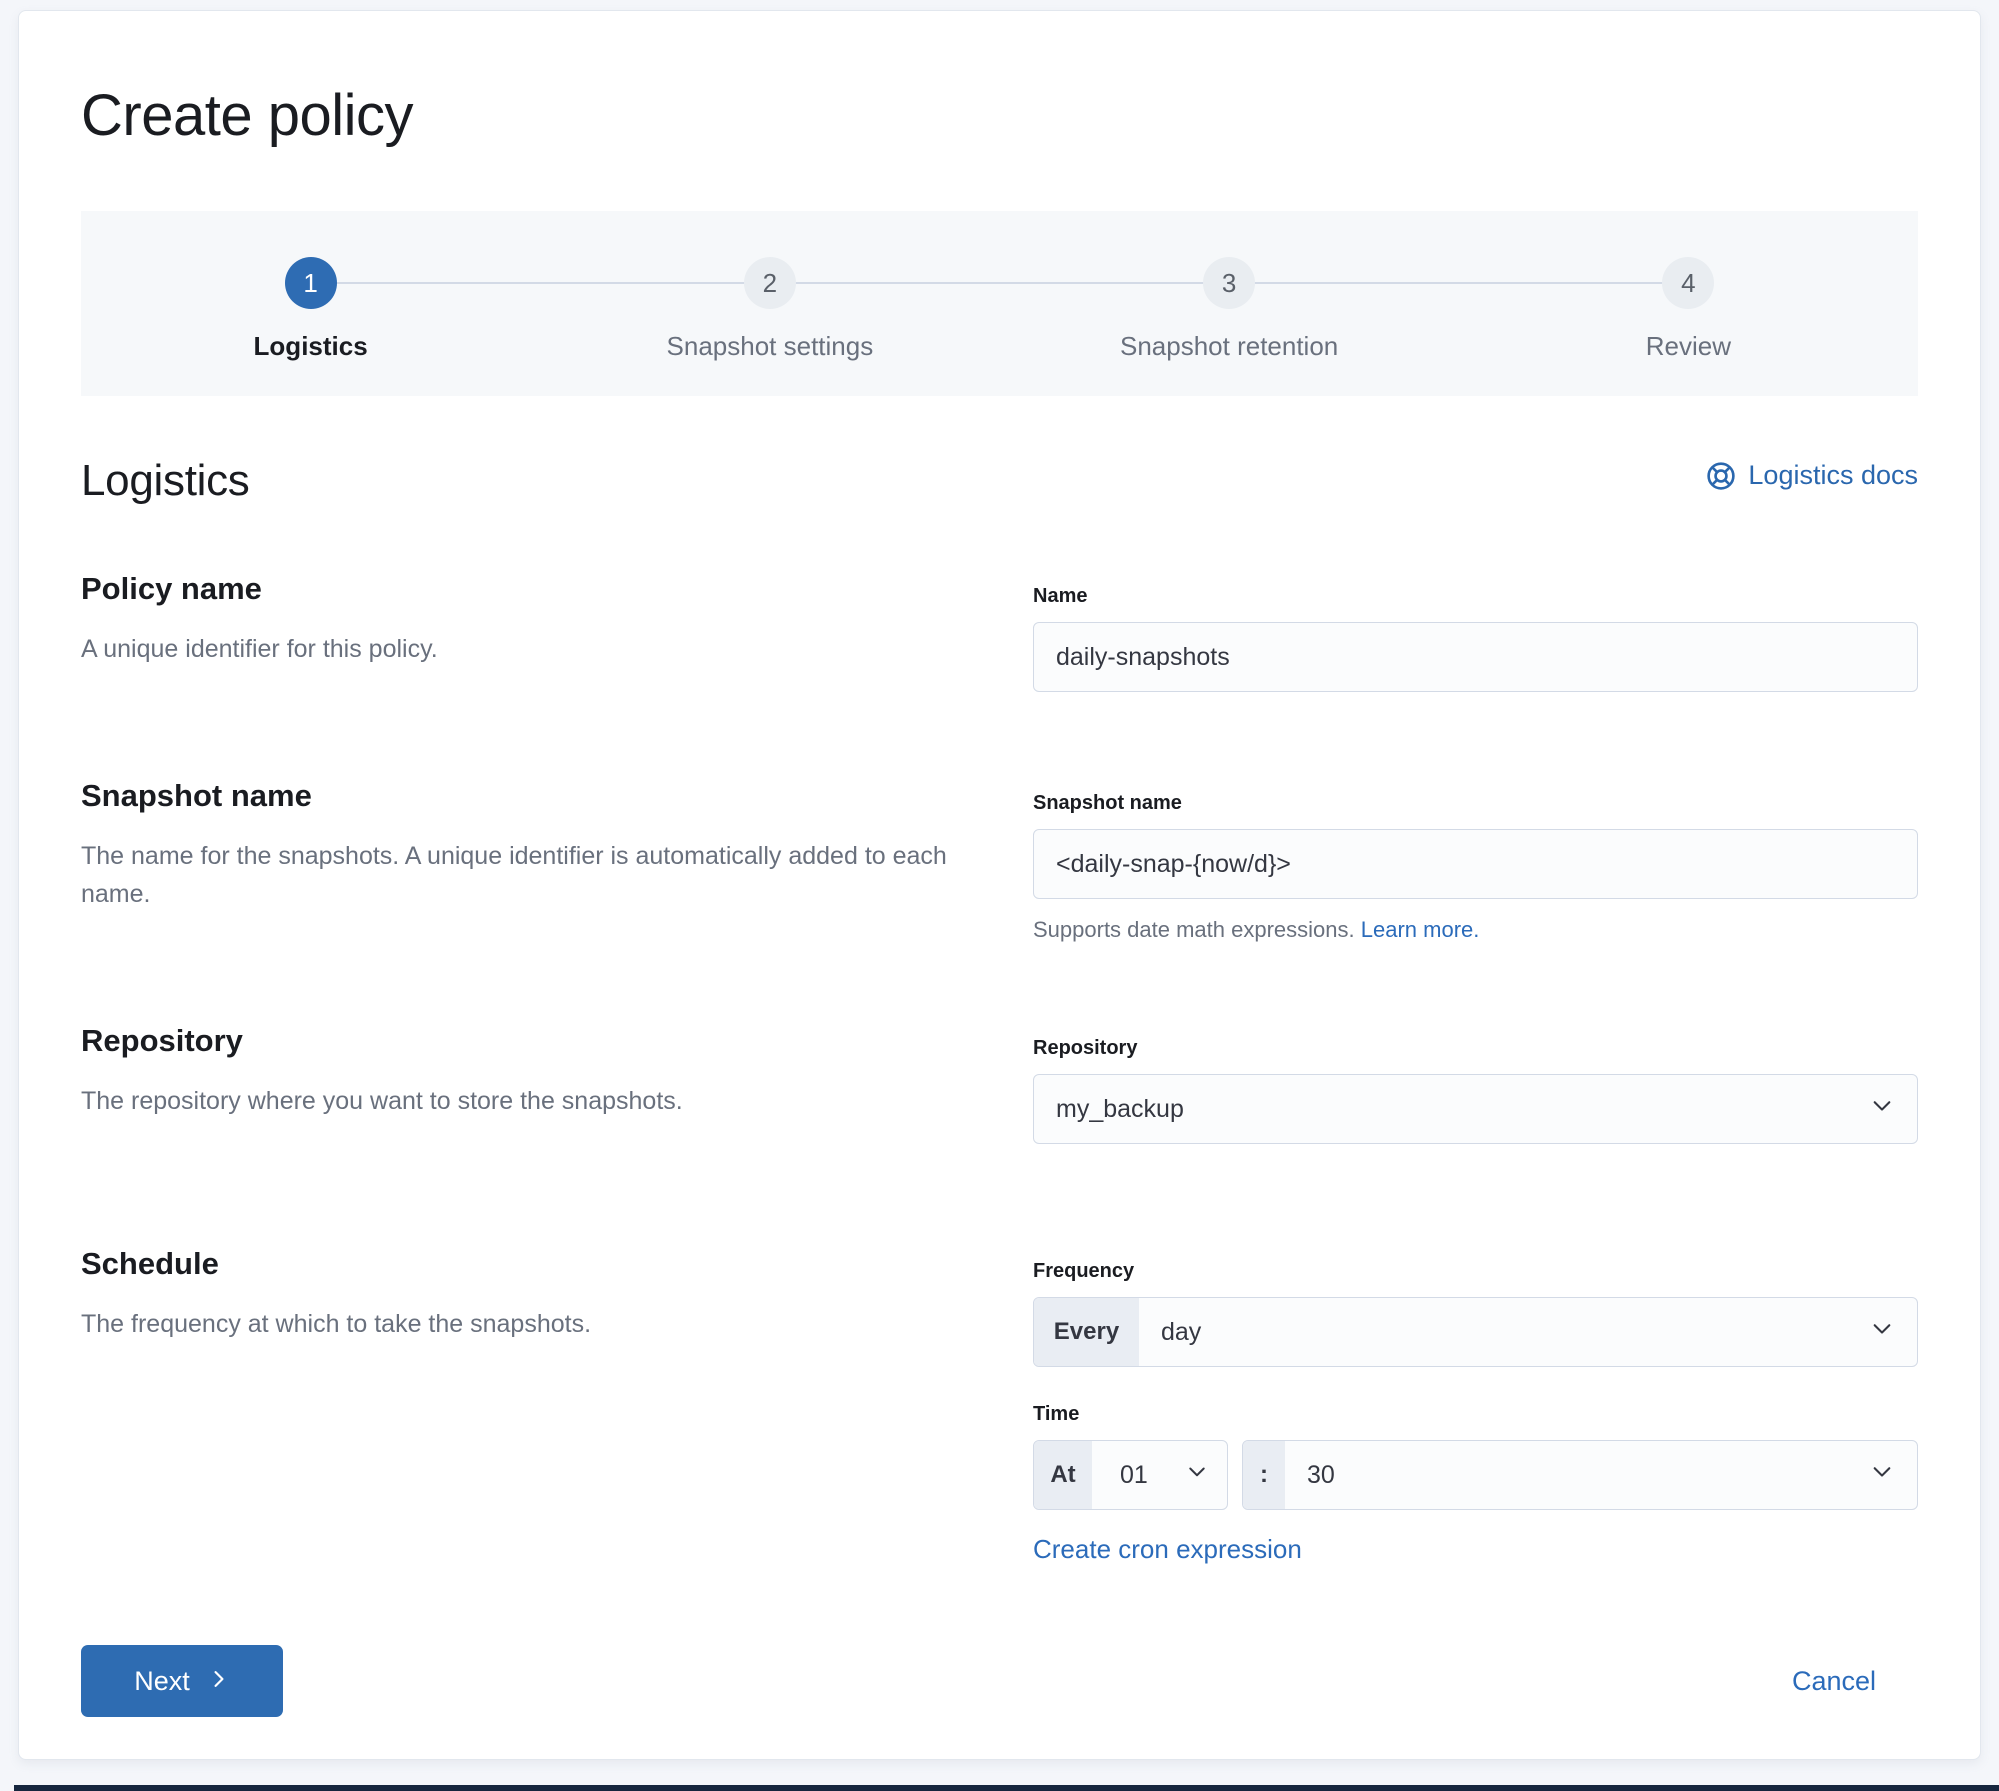 The image size is (1999, 1791). I want to click on lifebuoy-icon, so click(1721, 476).